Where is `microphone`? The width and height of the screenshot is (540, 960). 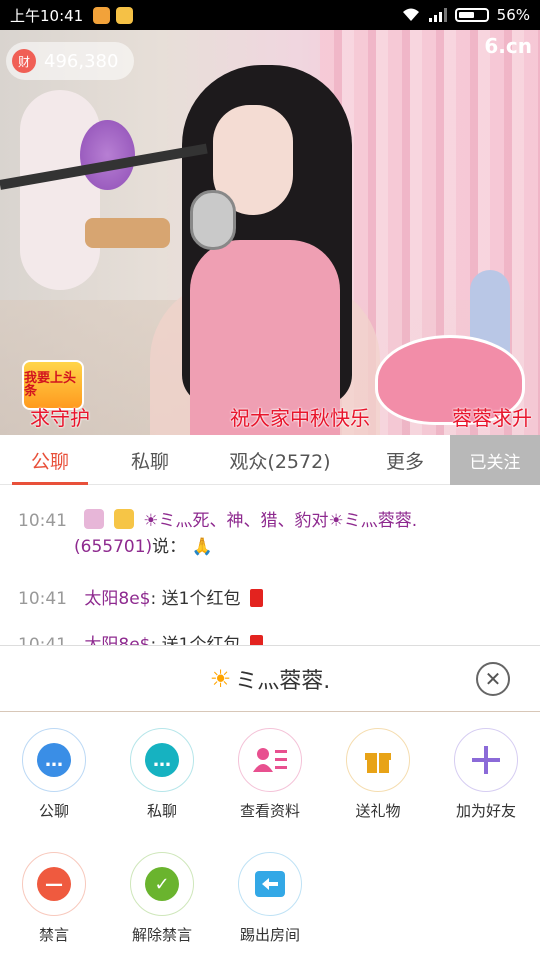 microphone is located at coordinates (213, 220).